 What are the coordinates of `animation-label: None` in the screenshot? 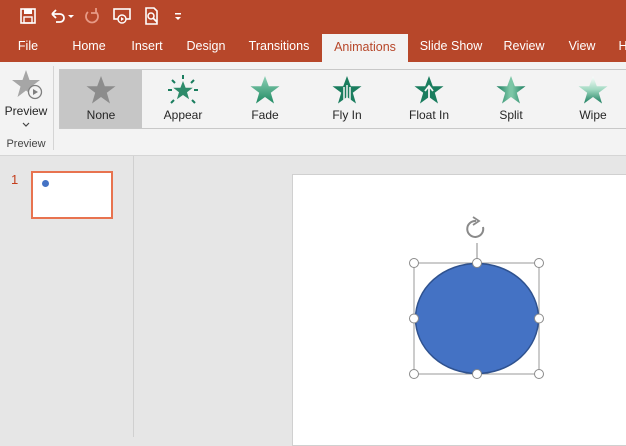 It's located at (101, 115).